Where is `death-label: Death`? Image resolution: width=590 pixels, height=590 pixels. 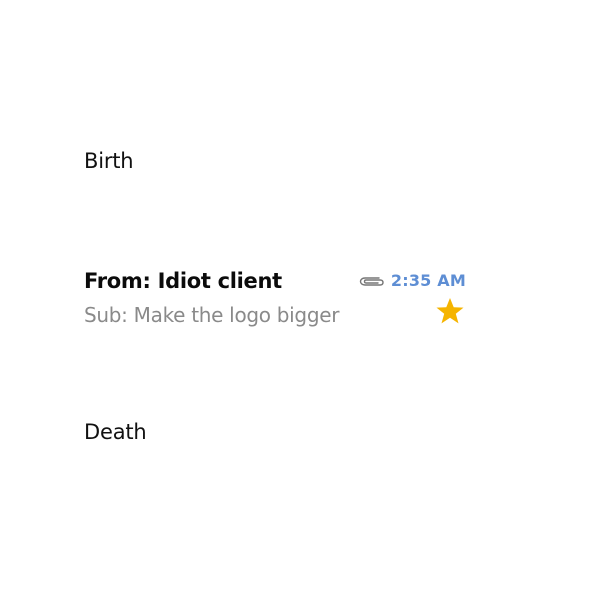
death-label: Death is located at coordinates (115, 432).